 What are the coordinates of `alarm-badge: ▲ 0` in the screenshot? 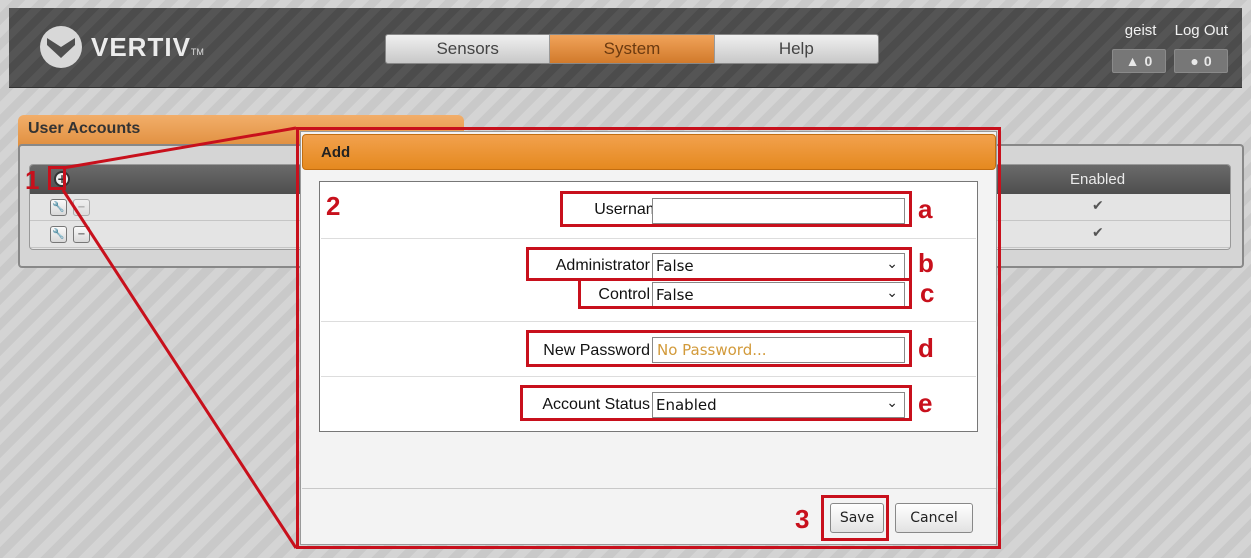 It's located at (1139, 61).